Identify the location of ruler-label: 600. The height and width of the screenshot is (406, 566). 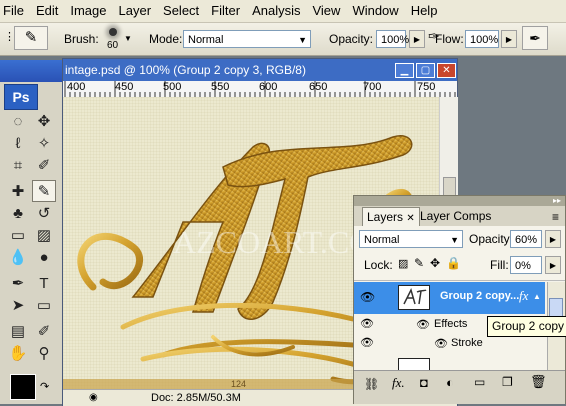
(268, 87).